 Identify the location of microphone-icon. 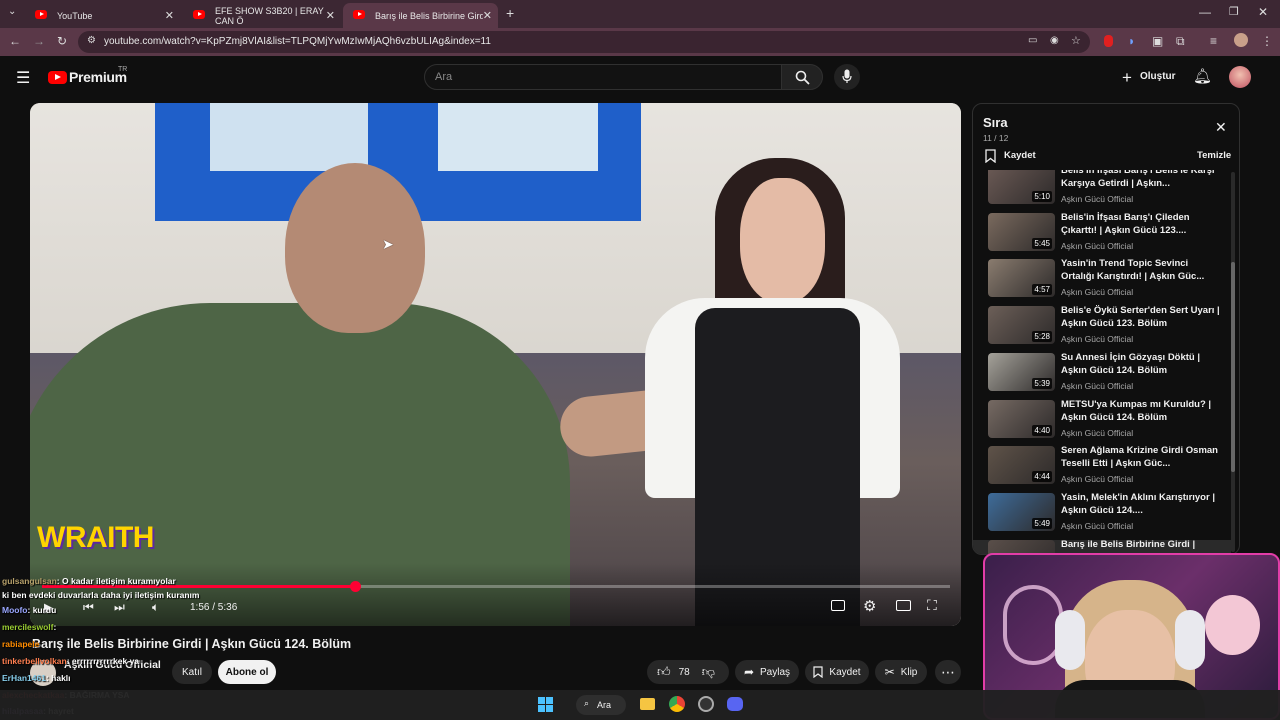
(847, 76).